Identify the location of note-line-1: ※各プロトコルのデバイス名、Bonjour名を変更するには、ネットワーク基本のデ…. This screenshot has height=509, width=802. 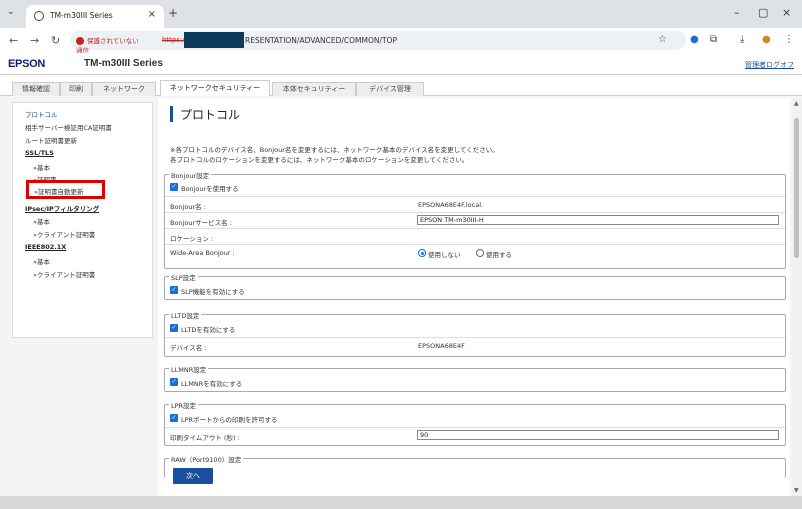
(334, 150).